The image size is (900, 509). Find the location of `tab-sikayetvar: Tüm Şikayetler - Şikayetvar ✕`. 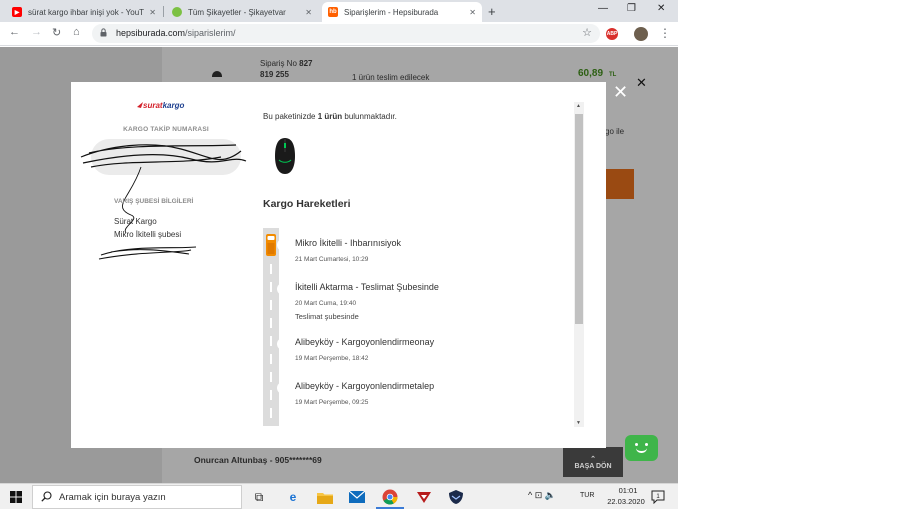

tab-sikayetvar: Tüm Şikayetler - Şikayetvar ✕ is located at coordinates (242, 12).